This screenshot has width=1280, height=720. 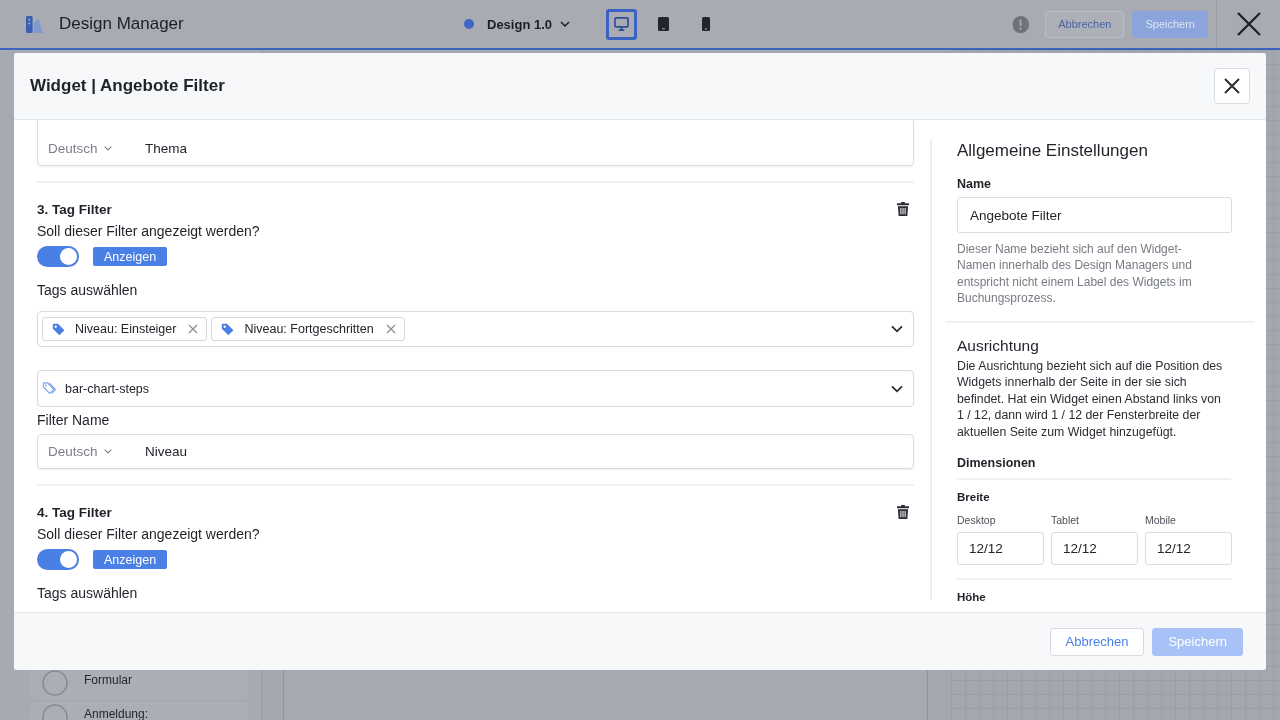 What do you see at coordinates (976, 520) in the screenshot?
I see `field-label: Desktop` at bounding box center [976, 520].